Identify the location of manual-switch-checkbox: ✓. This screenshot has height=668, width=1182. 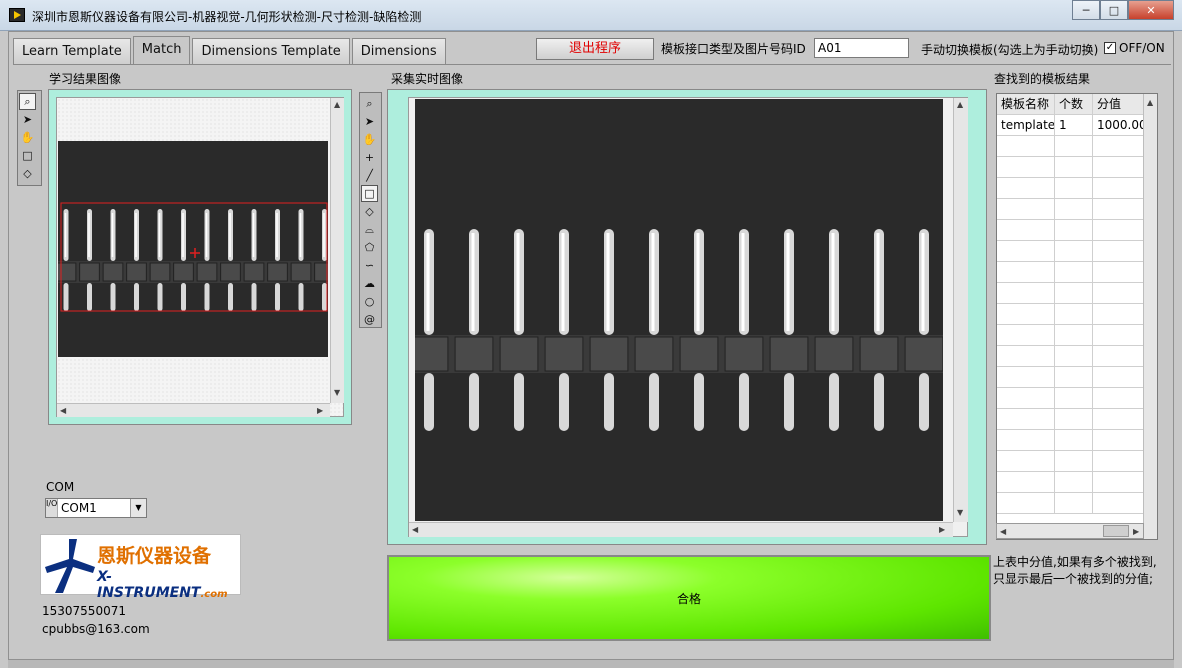
(1110, 48).